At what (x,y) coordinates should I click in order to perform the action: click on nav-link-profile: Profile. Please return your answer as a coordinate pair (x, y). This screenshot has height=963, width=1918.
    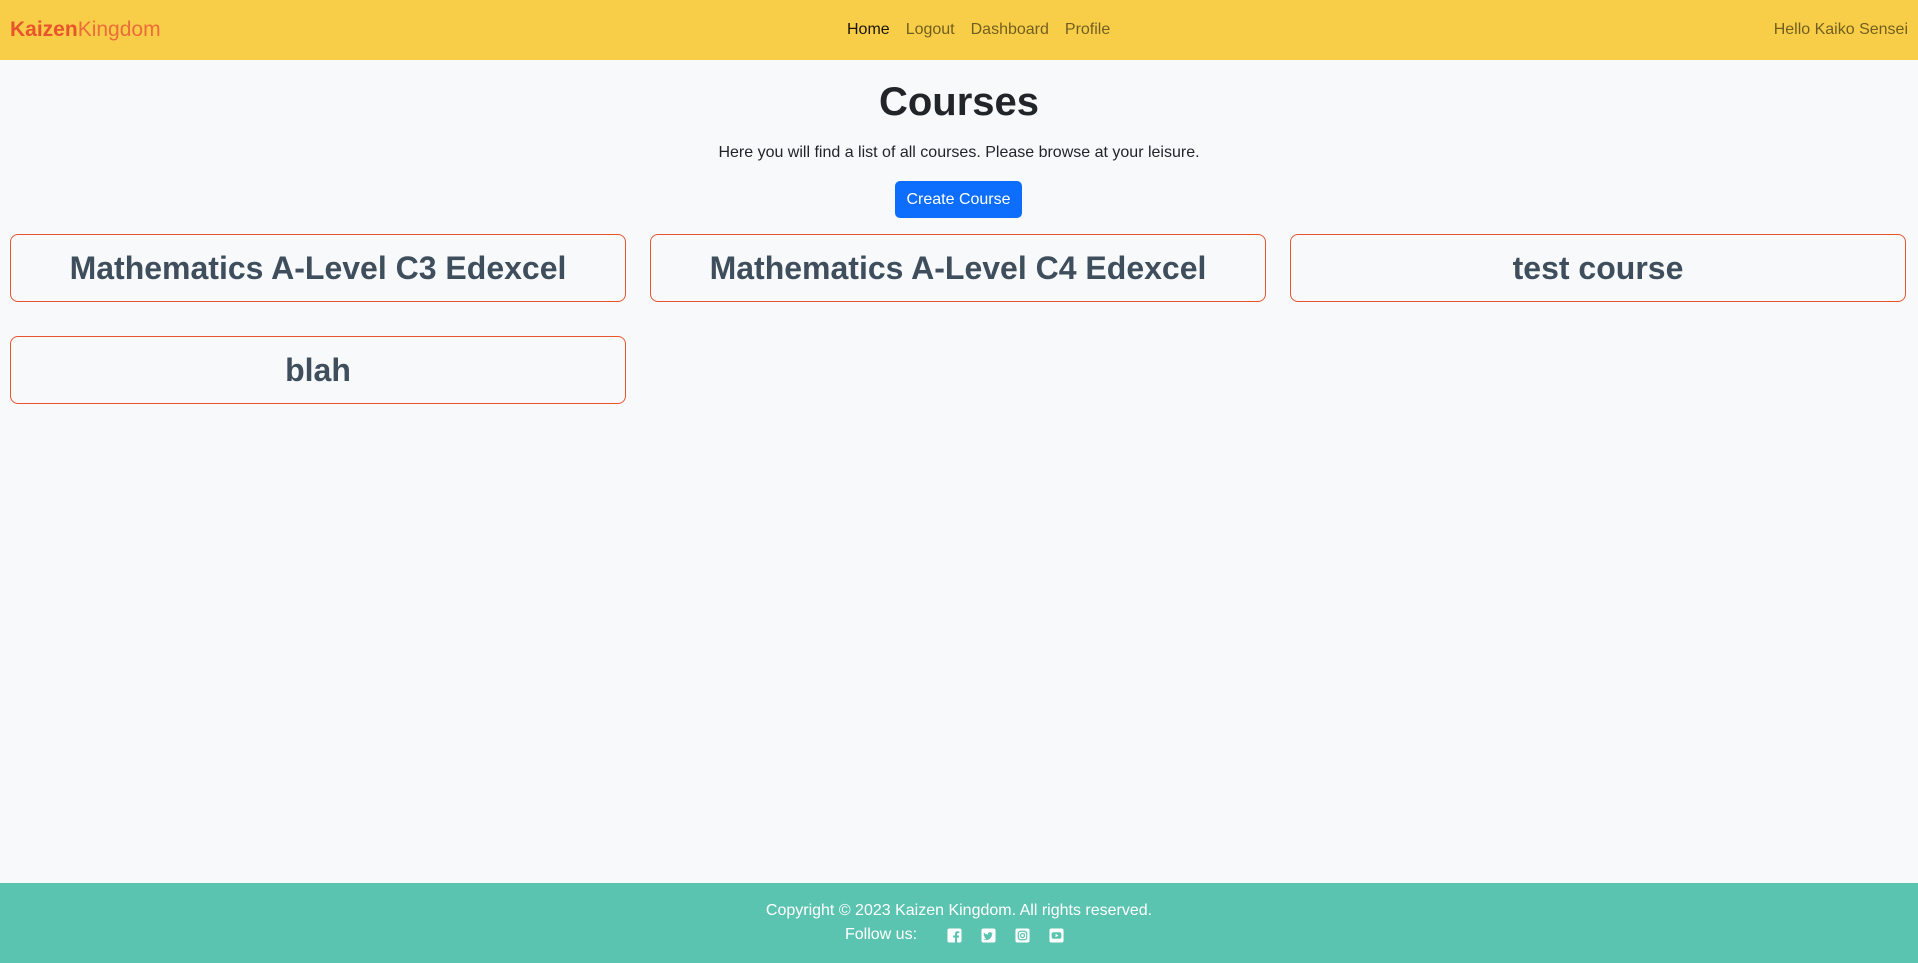
    Looking at the image, I should click on (1087, 30).